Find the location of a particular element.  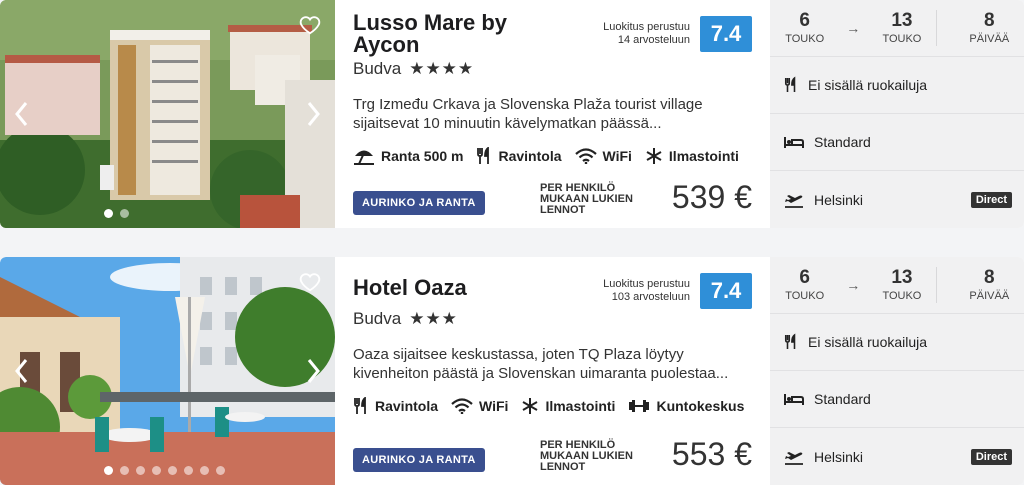

amenities-list: Ranta 500 m Ravintola WiFi Ilmastointi is located at coordinates (552, 156).